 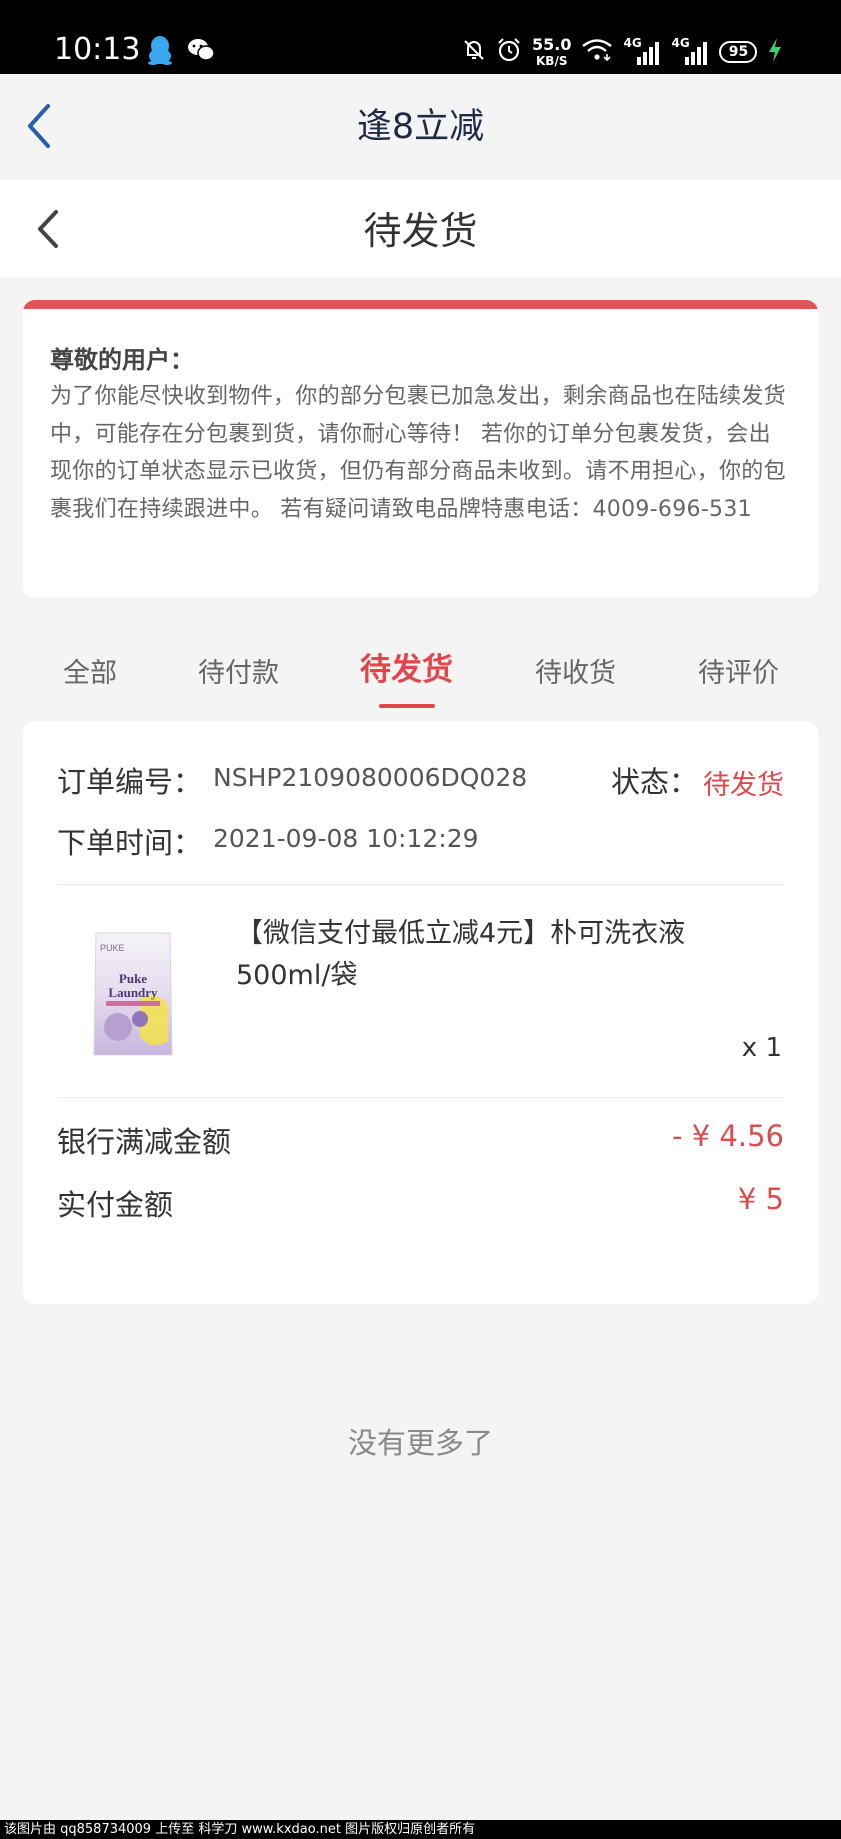 What do you see at coordinates (130, 782) in the screenshot?
I see `order-number-label: 订单编号：` at bounding box center [130, 782].